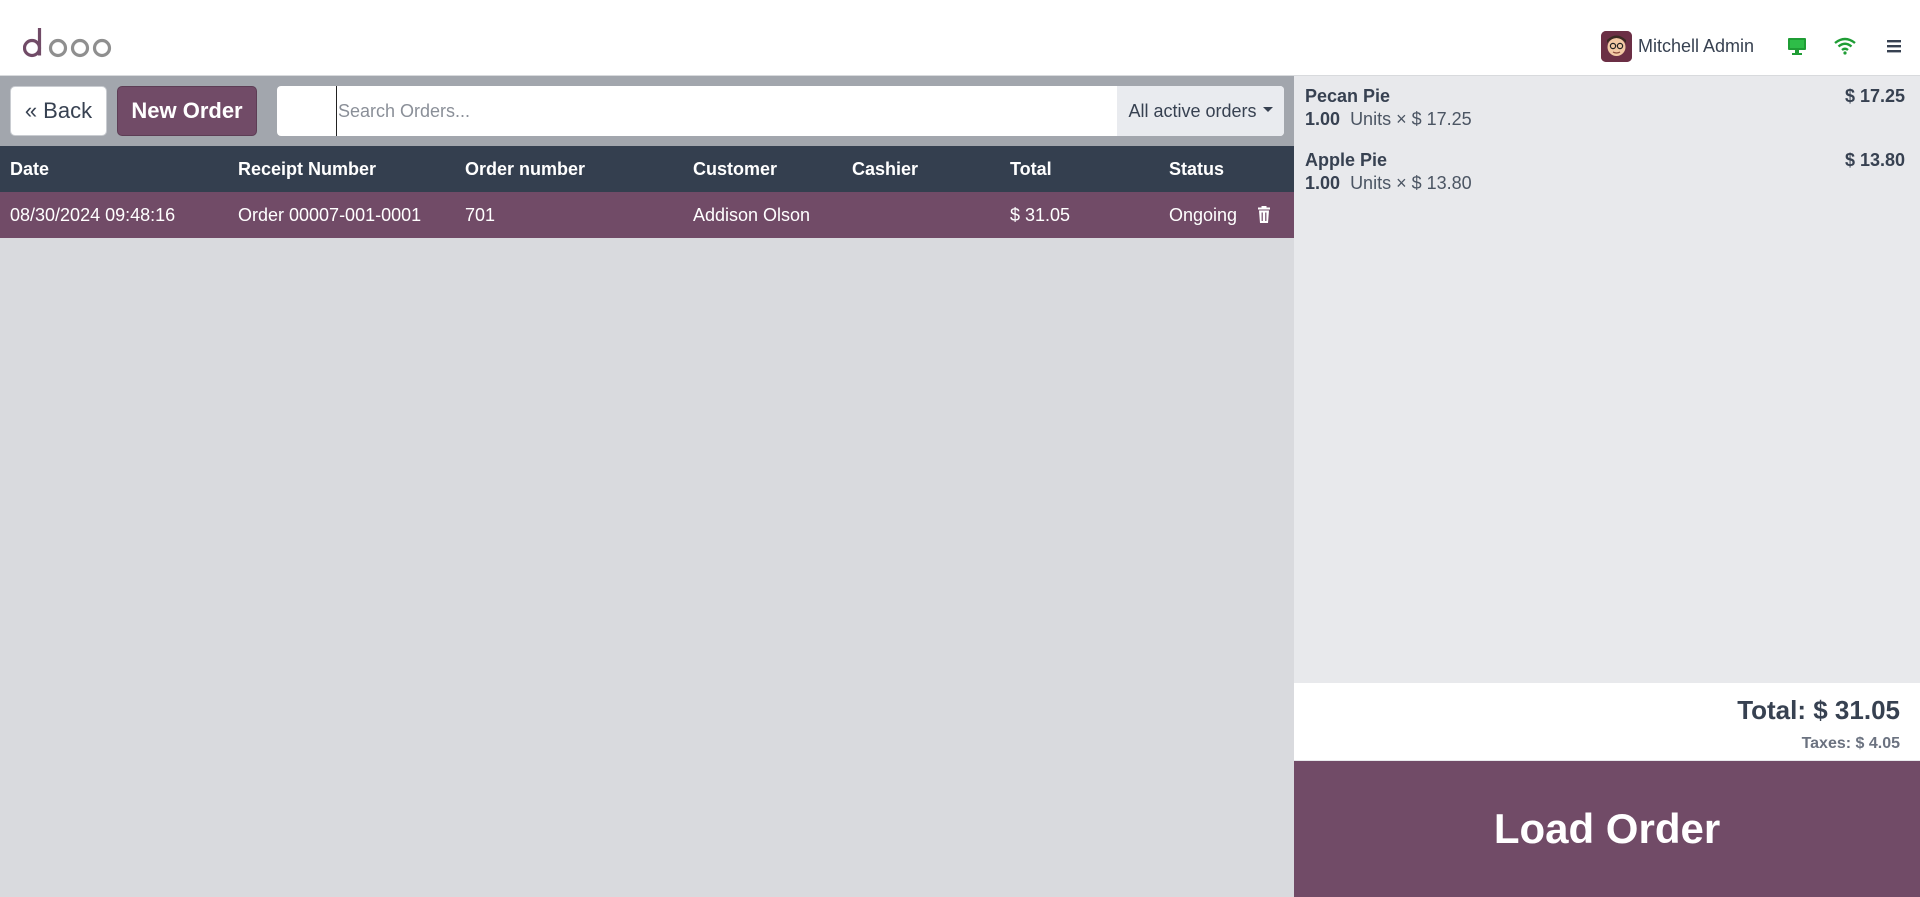 Image resolution: width=1920 pixels, height=897 pixels. I want to click on order-line: Apple Pie $ 13.80 1.00 Units × $ 13.80, so click(1605, 172).